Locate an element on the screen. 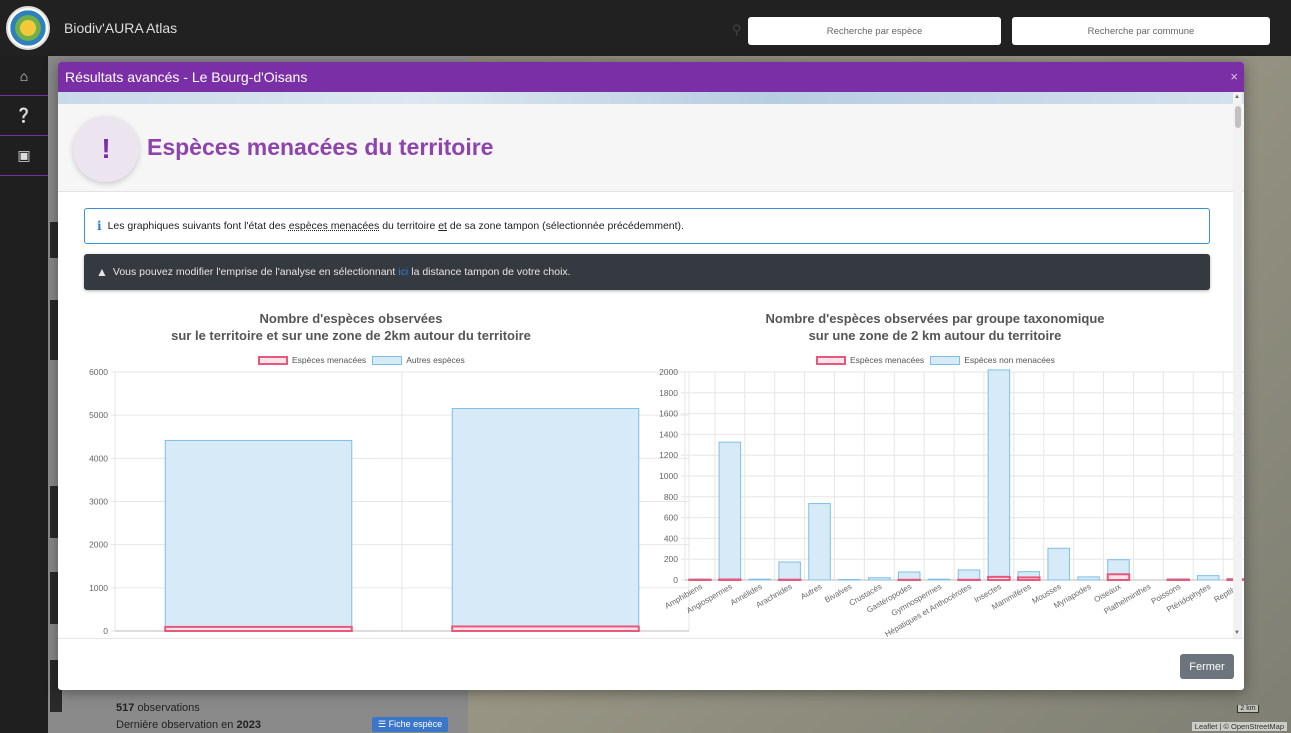 The image size is (1291, 733). scrollbar-thumb is located at coordinates (1238, 117).